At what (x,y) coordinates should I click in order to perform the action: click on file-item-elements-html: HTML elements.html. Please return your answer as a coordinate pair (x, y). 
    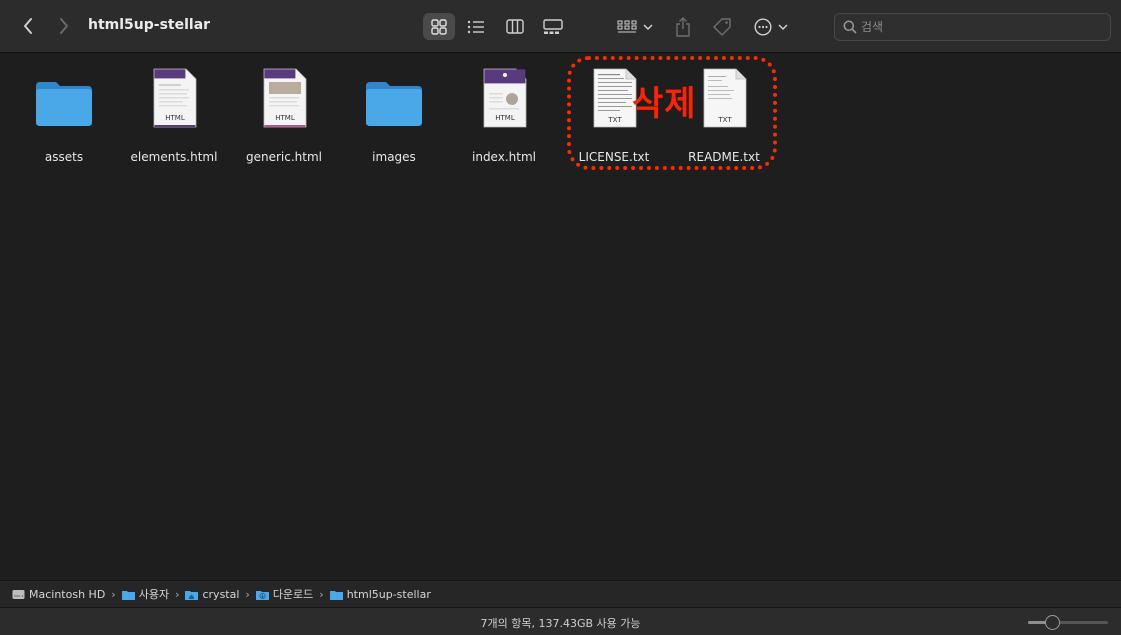
    Looking at the image, I should click on (174, 115).